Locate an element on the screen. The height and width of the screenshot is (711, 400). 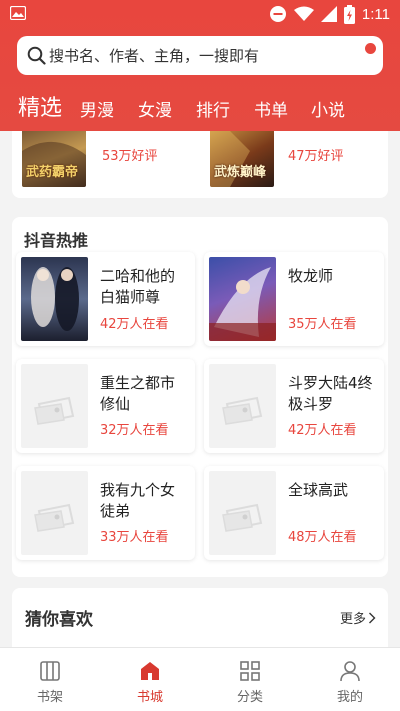
tab-male-comics: 男漫 is located at coordinates (97, 108).